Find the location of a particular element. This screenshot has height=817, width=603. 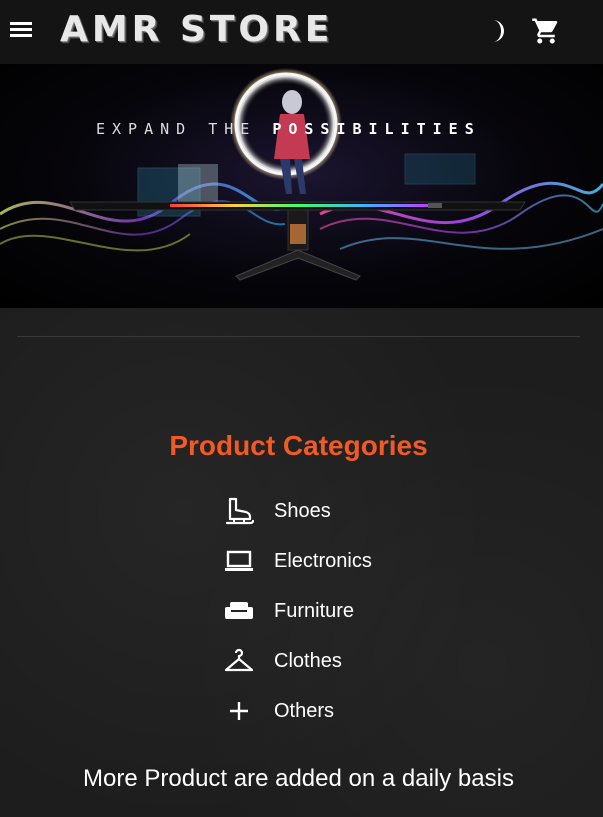

category-label: Electronics is located at coordinates (323, 561).